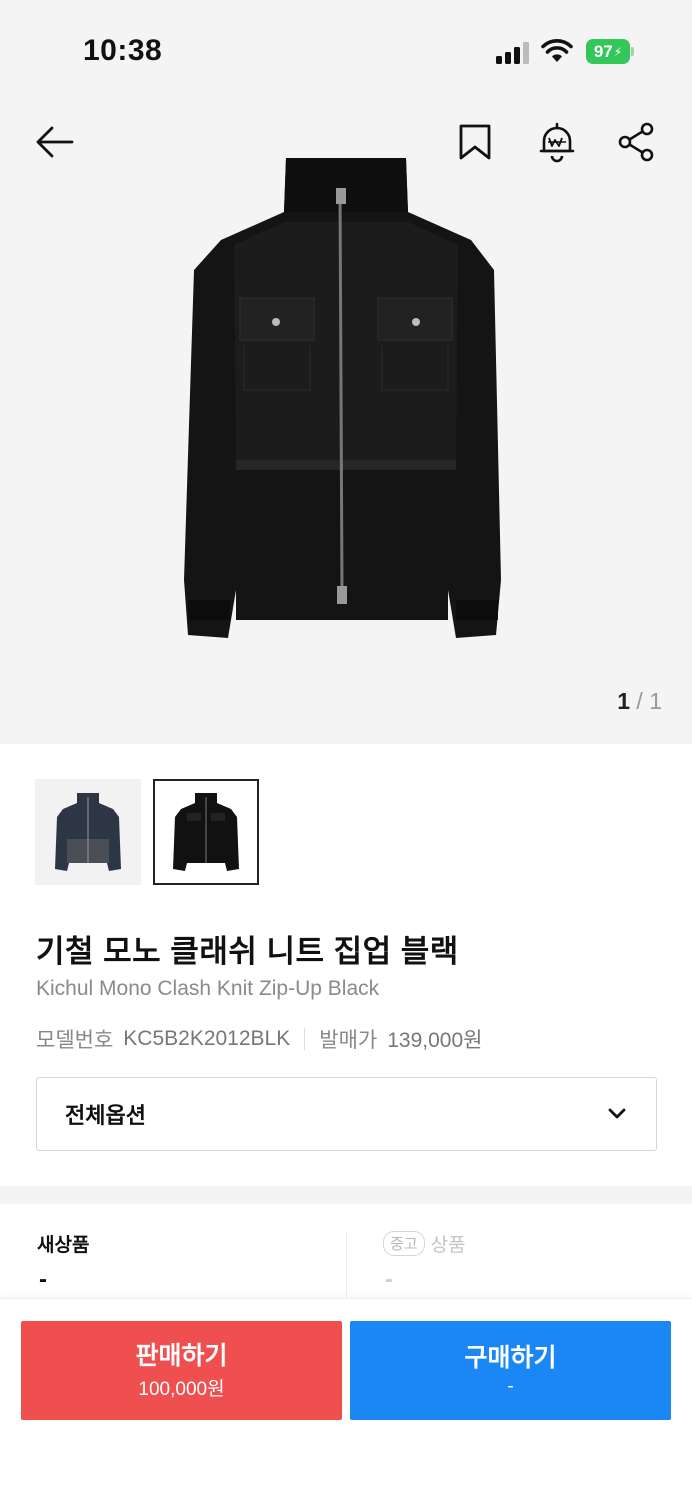 This screenshot has height=1500, width=692. I want to click on thumbnail-black, so click(206, 832).